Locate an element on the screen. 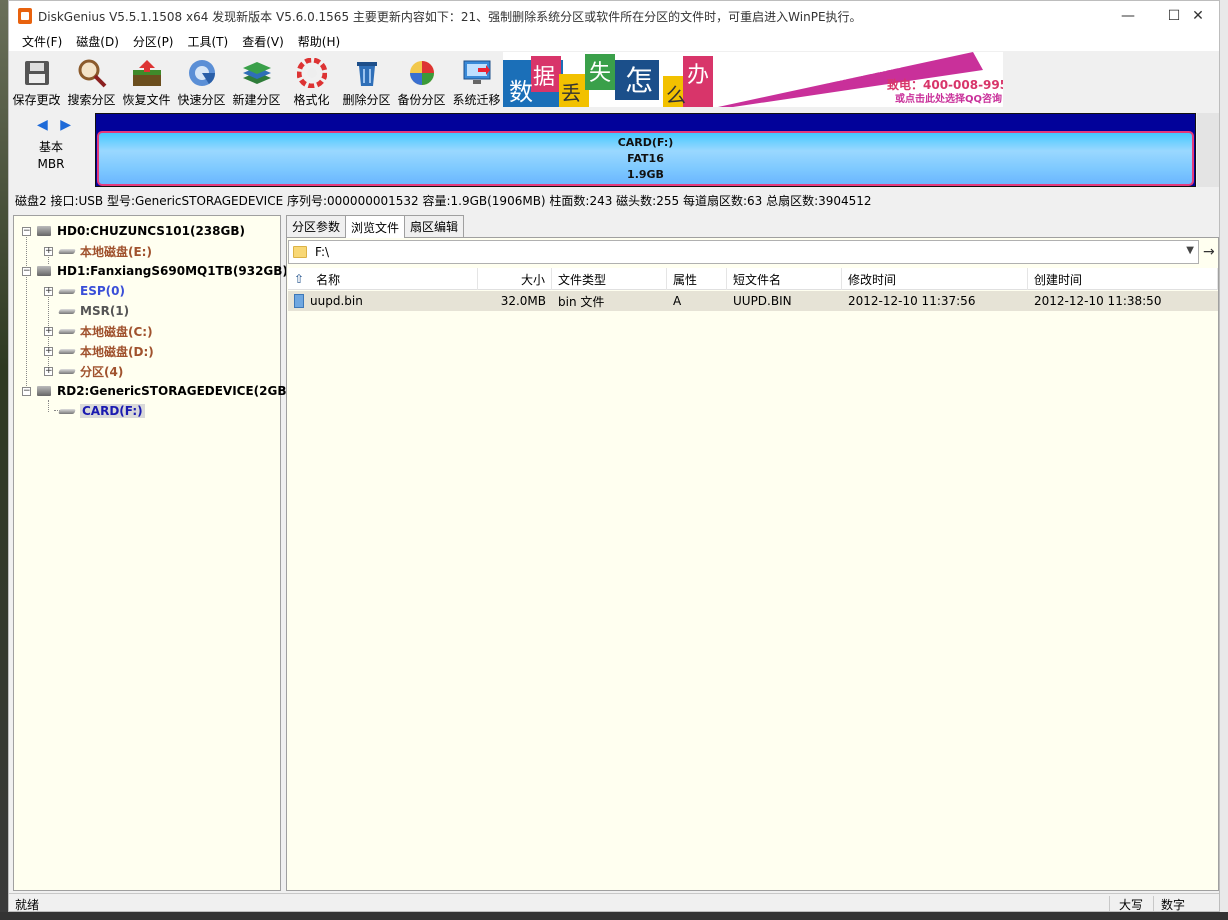 This screenshot has width=1228, height=920. tree-guide is located at coordinates (48, 406).